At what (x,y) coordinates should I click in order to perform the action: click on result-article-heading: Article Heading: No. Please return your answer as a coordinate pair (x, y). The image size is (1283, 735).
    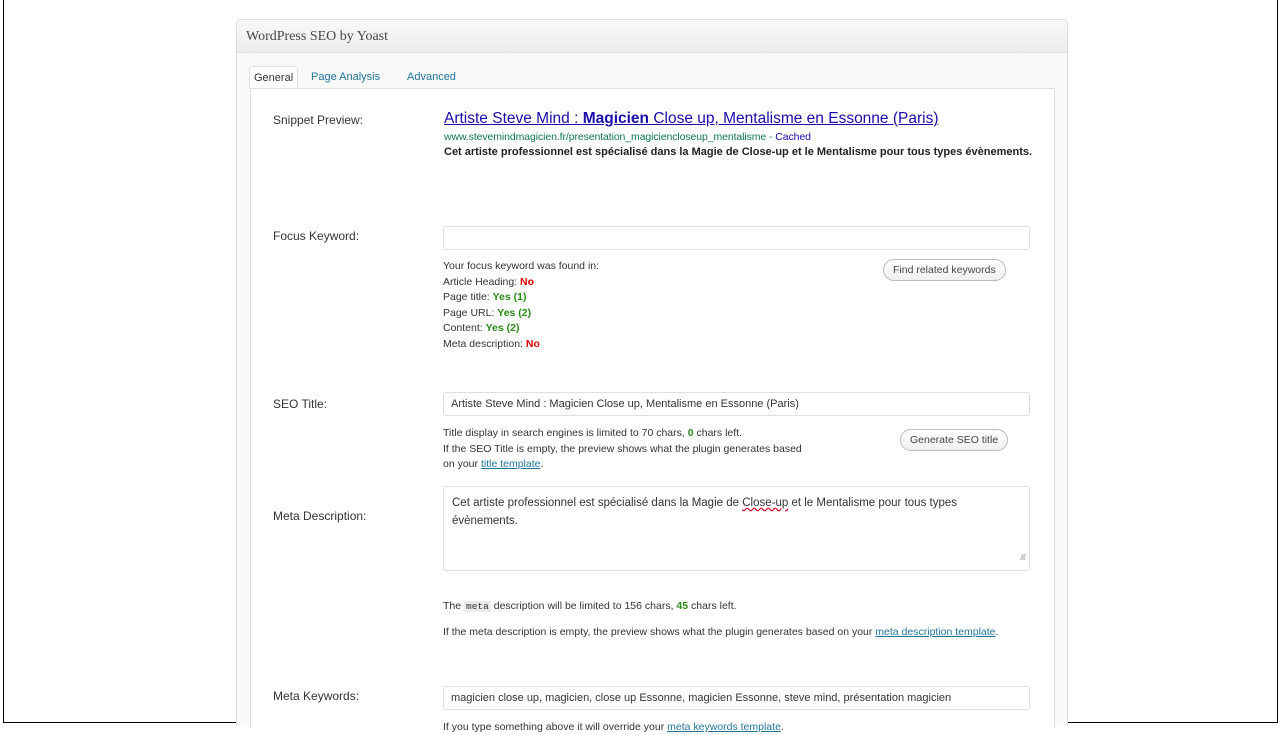
    Looking at the image, I should click on (521, 283).